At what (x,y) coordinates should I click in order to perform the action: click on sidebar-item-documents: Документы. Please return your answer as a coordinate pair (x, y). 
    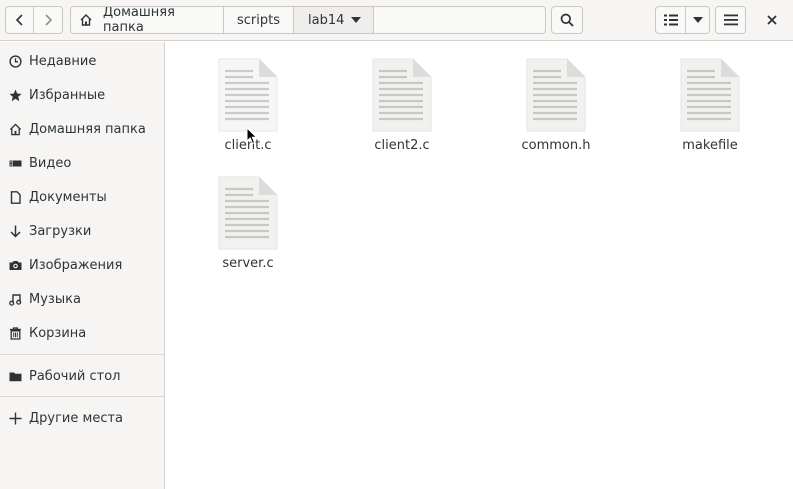
    Looking at the image, I should click on (82, 197).